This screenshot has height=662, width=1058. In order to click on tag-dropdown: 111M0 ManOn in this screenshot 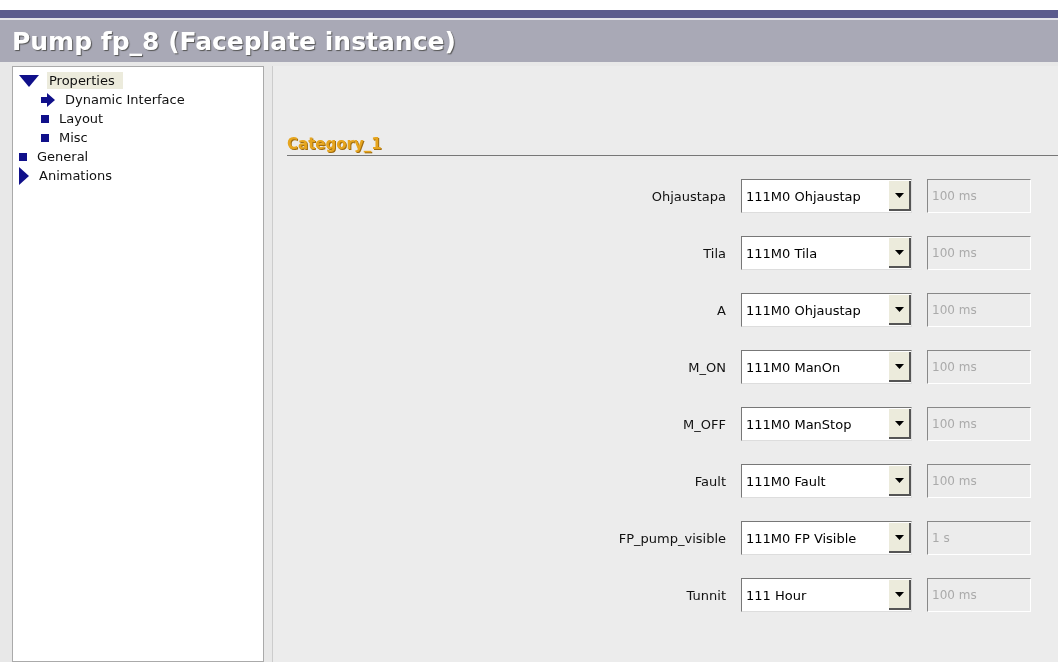, I will do `click(826, 367)`.